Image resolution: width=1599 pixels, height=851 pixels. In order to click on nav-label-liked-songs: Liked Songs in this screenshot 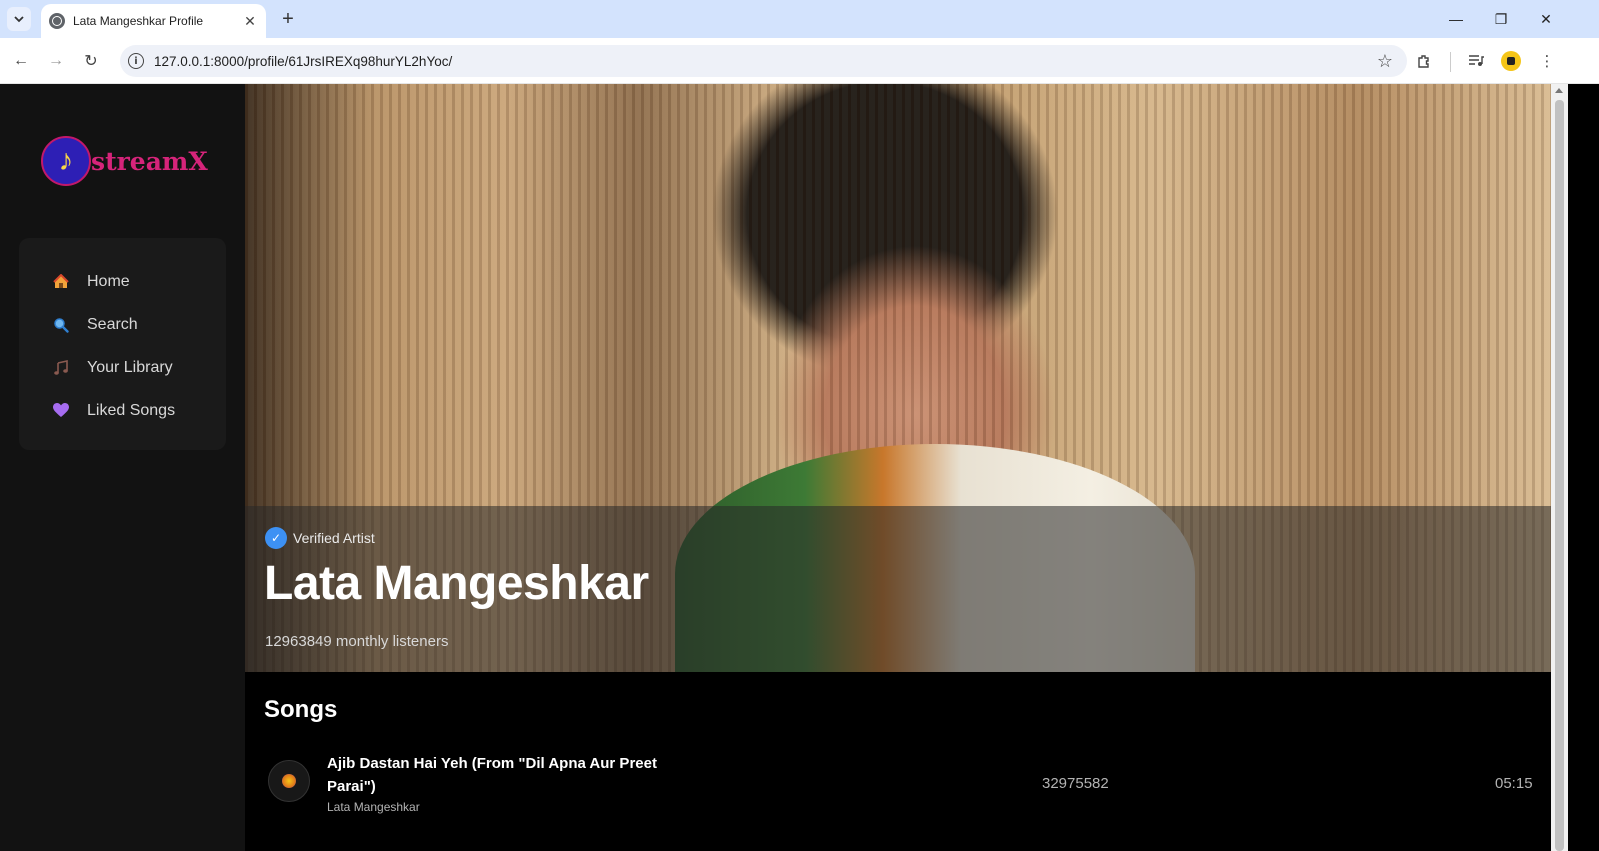, I will do `click(131, 410)`.